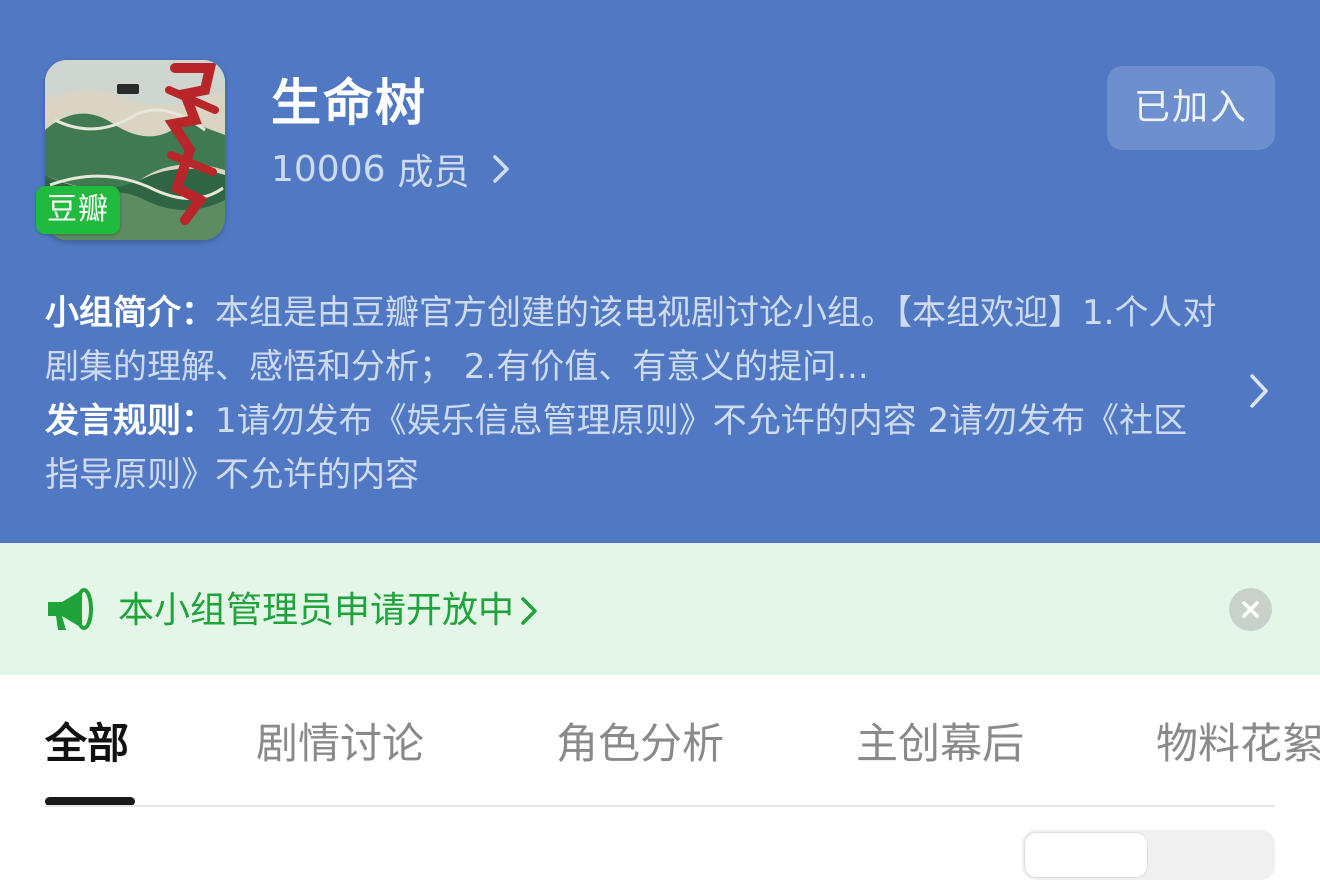 The height and width of the screenshot is (880, 1320). Describe the element at coordinates (349, 103) in the screenshot. I see `group-title: 生命树` at that location.